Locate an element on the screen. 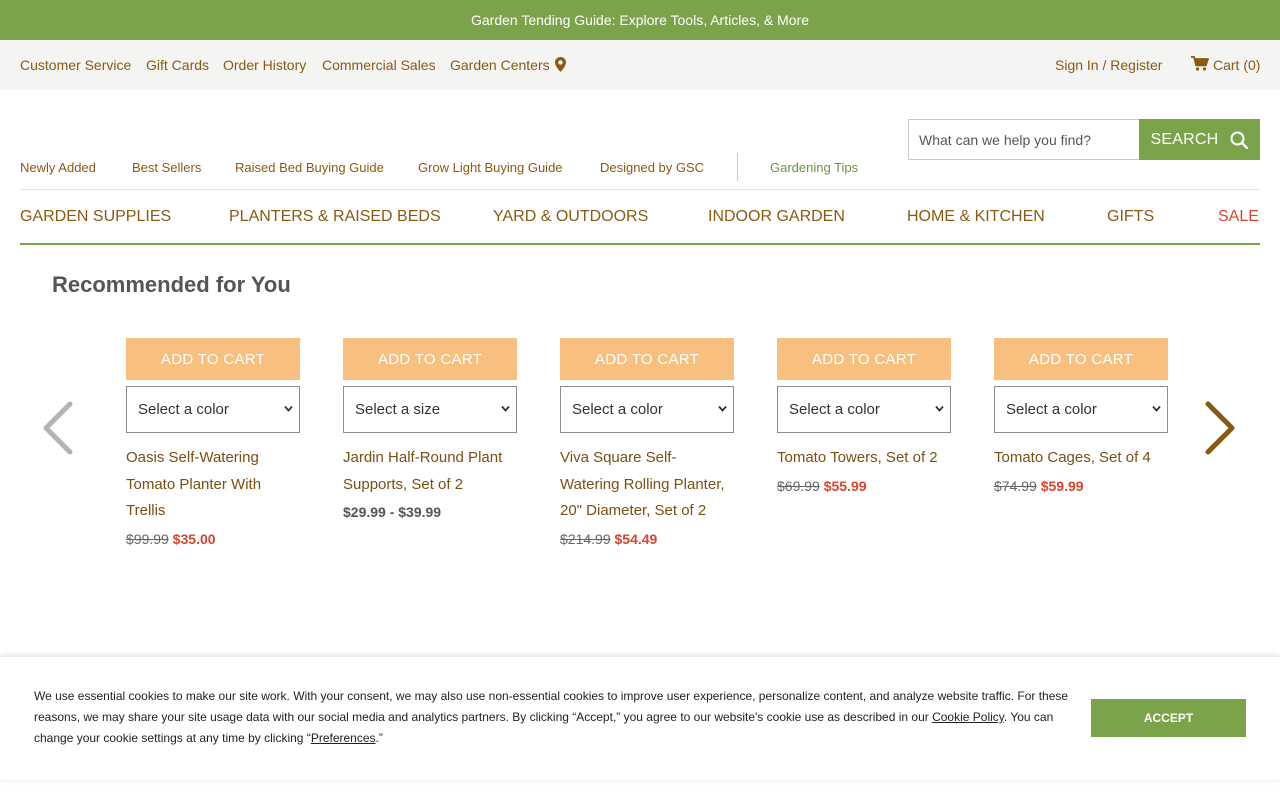 The width and height of the screenshot is (1280, 800). original-price: $214.99 is located at coordinates (585, 538).